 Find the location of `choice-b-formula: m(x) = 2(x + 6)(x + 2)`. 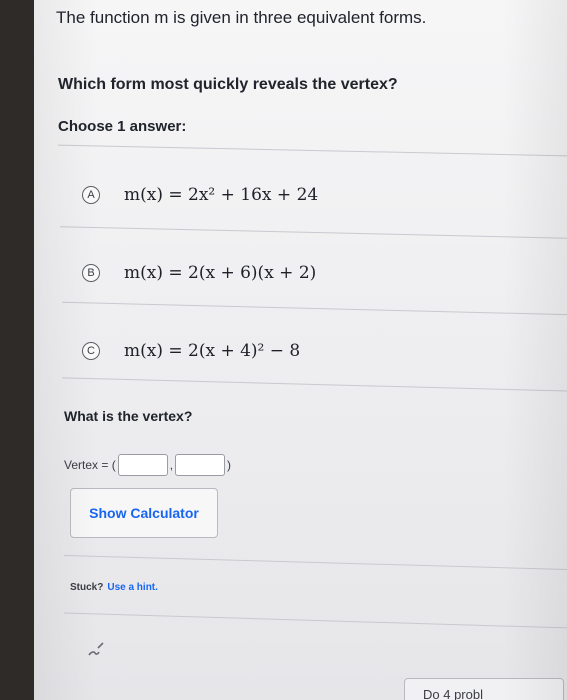

choice-b-formula: m(x) = 2(x + 6)(x + 2) is located at coordinates (220, 273).